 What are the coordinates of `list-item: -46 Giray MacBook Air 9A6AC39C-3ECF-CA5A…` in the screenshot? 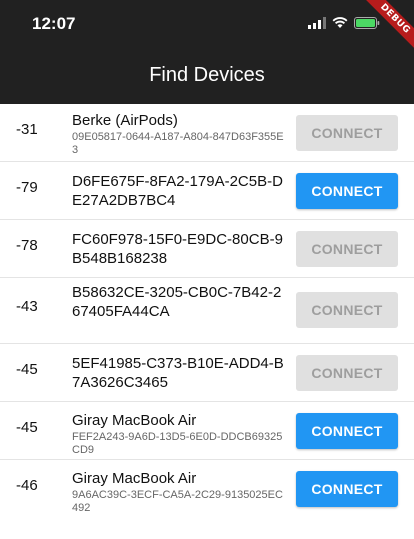 It's located at (207, 489).